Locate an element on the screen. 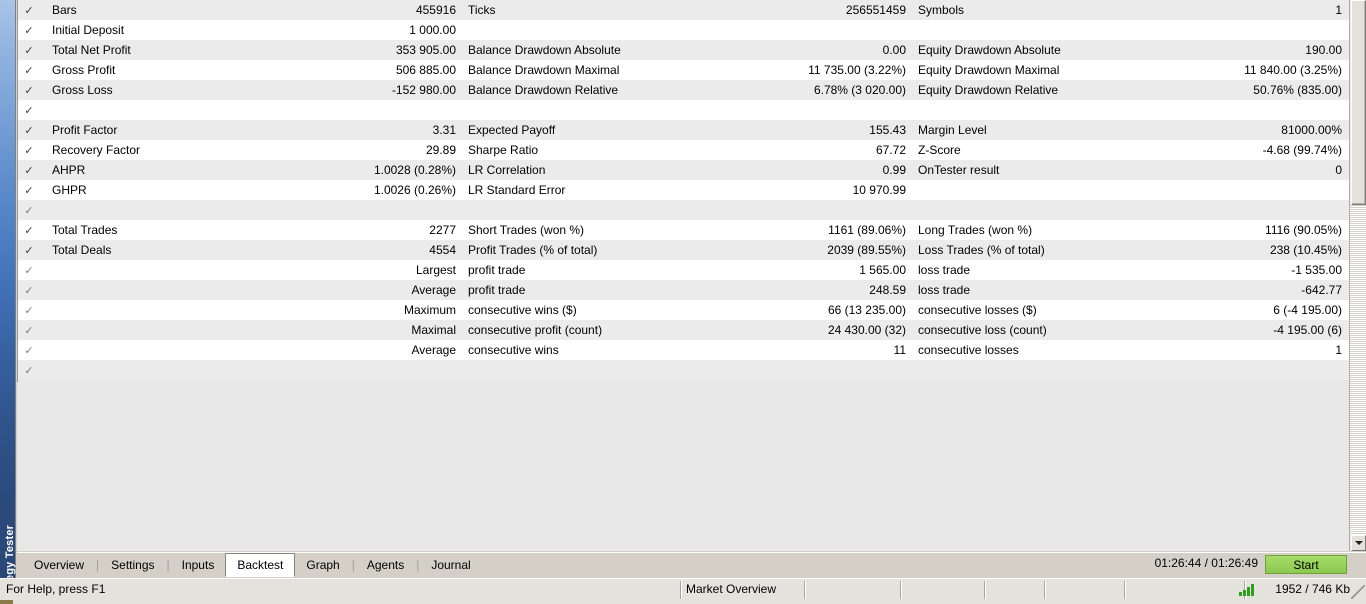  metric-value-col1: Largest is located at coordinates (435, 270).